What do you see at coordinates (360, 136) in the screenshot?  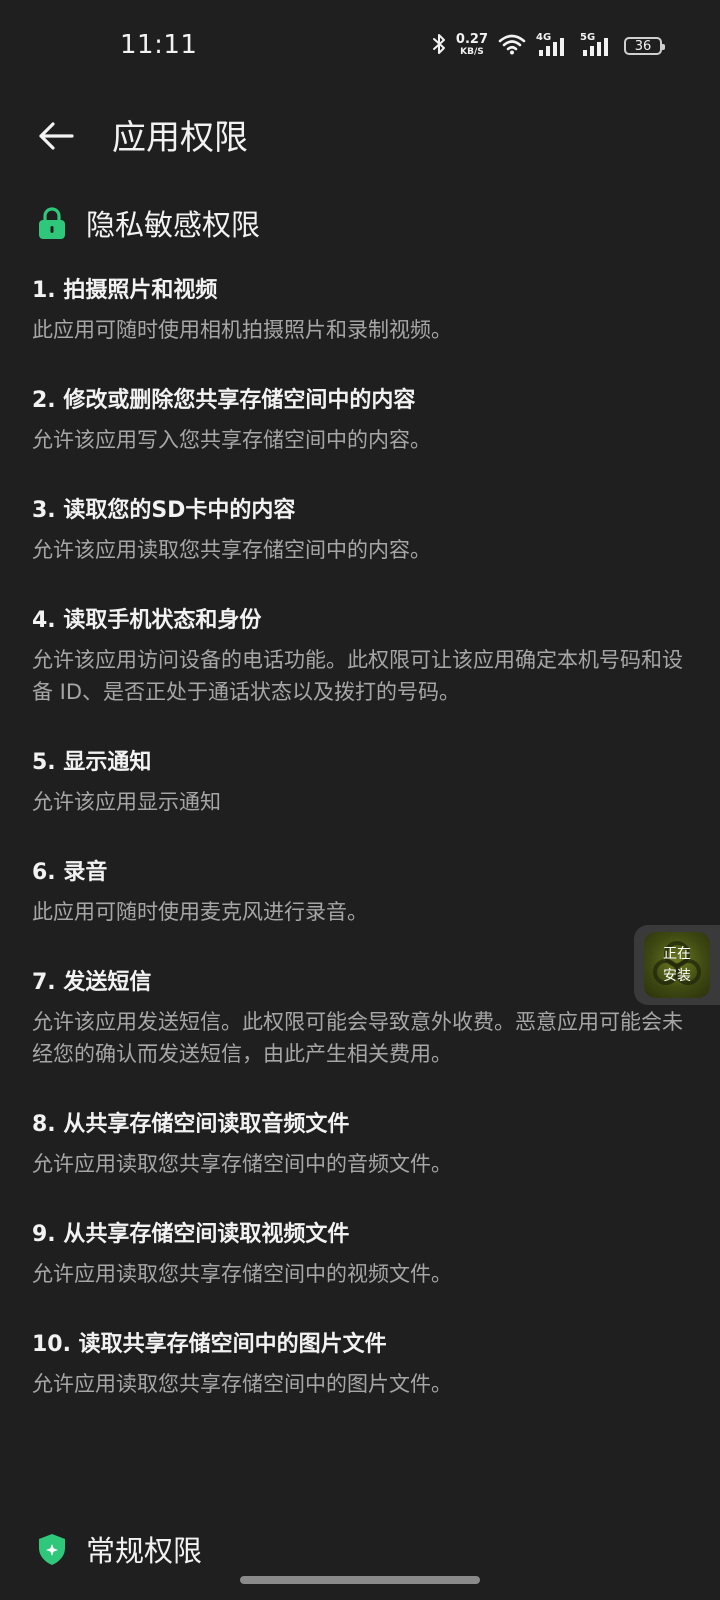 I see `app-bar: 应用权限` at bounding box center [360, 136].